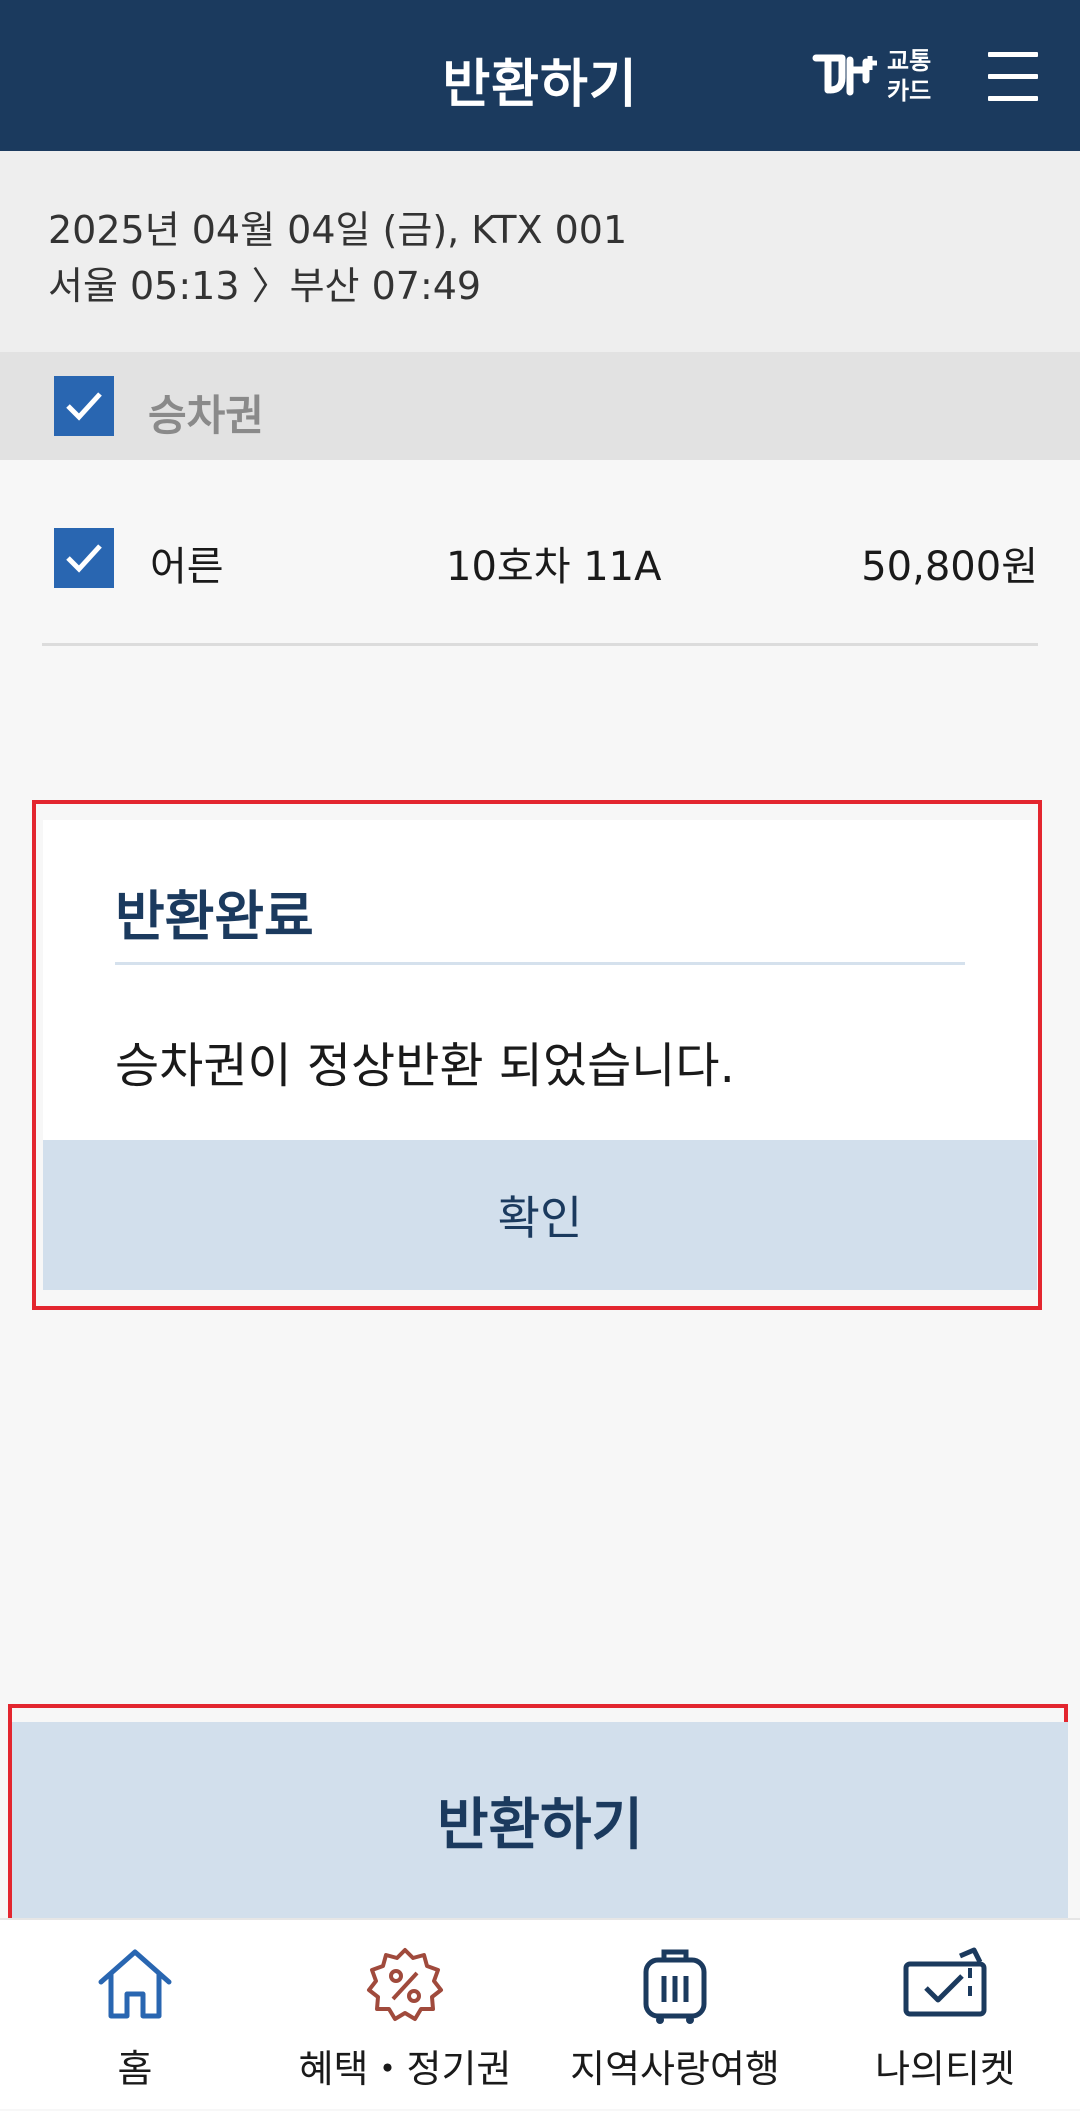 This screenshot has height=2111, width=1080. Describe the element at coordinates (675, 1986) in the screenshot. I see `luggage-icon` at that location.